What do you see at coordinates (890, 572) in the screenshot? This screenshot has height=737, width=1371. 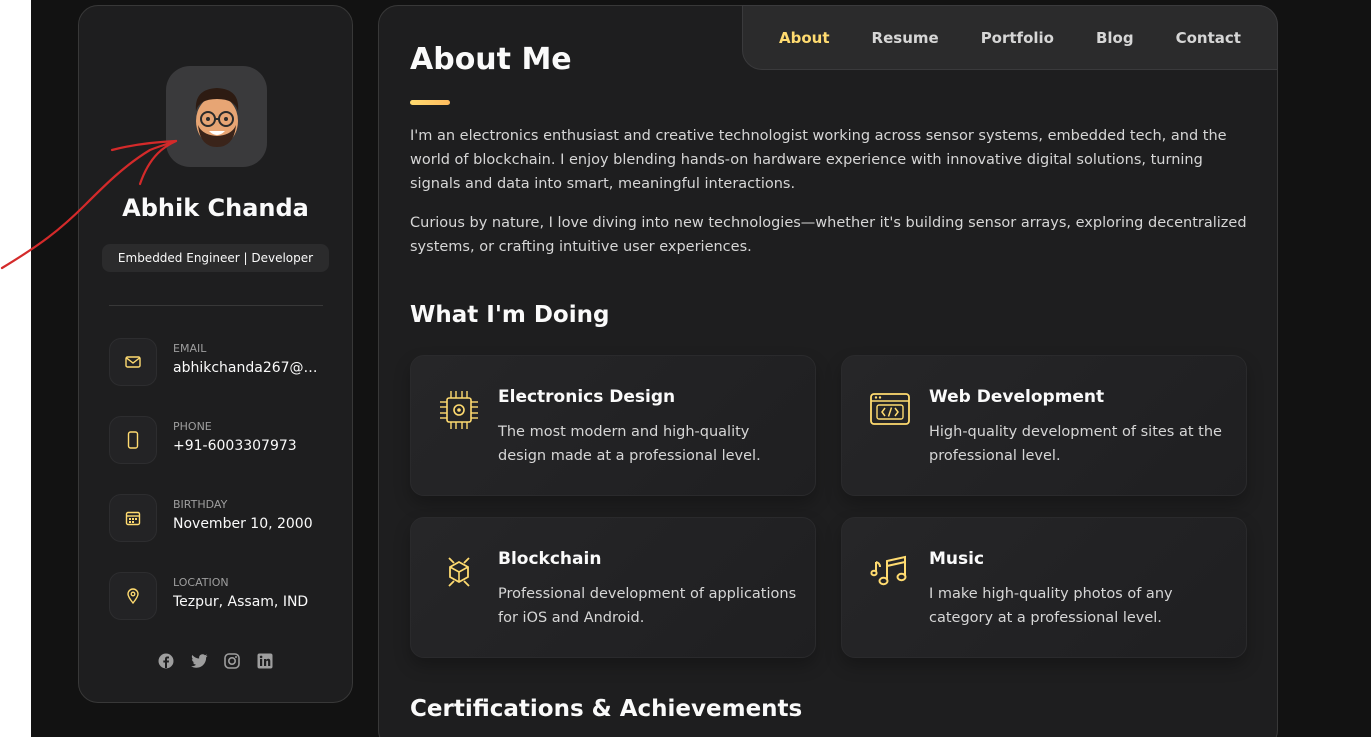 I see `music-icon` at bounding box center [890, 572].